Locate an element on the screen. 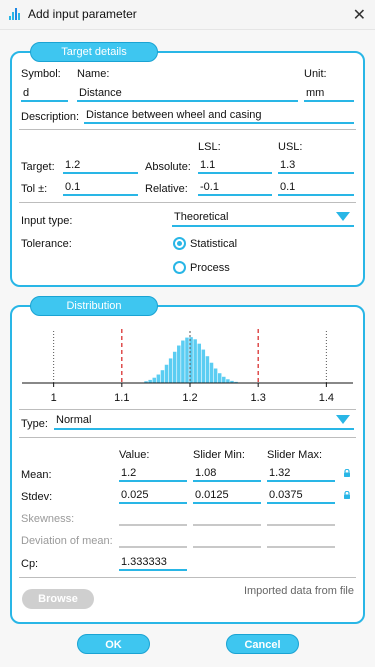 Image resolution: width=375 pixels, height=667 pixels. slider-min-column-header: Slider Min: is located at coordinates (219, 455).